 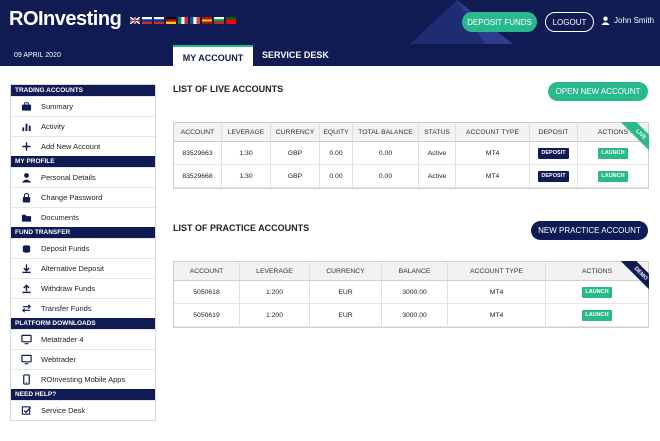 What do you see at coordinates (198, 153) in the screenshot?
I see `account-cell: 83529663` at bounding box center [198, 153].